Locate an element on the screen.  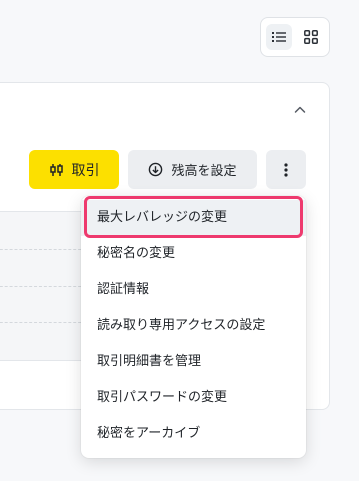
set-balance-label: 残高を設定 is located at coordinates (204, 171).